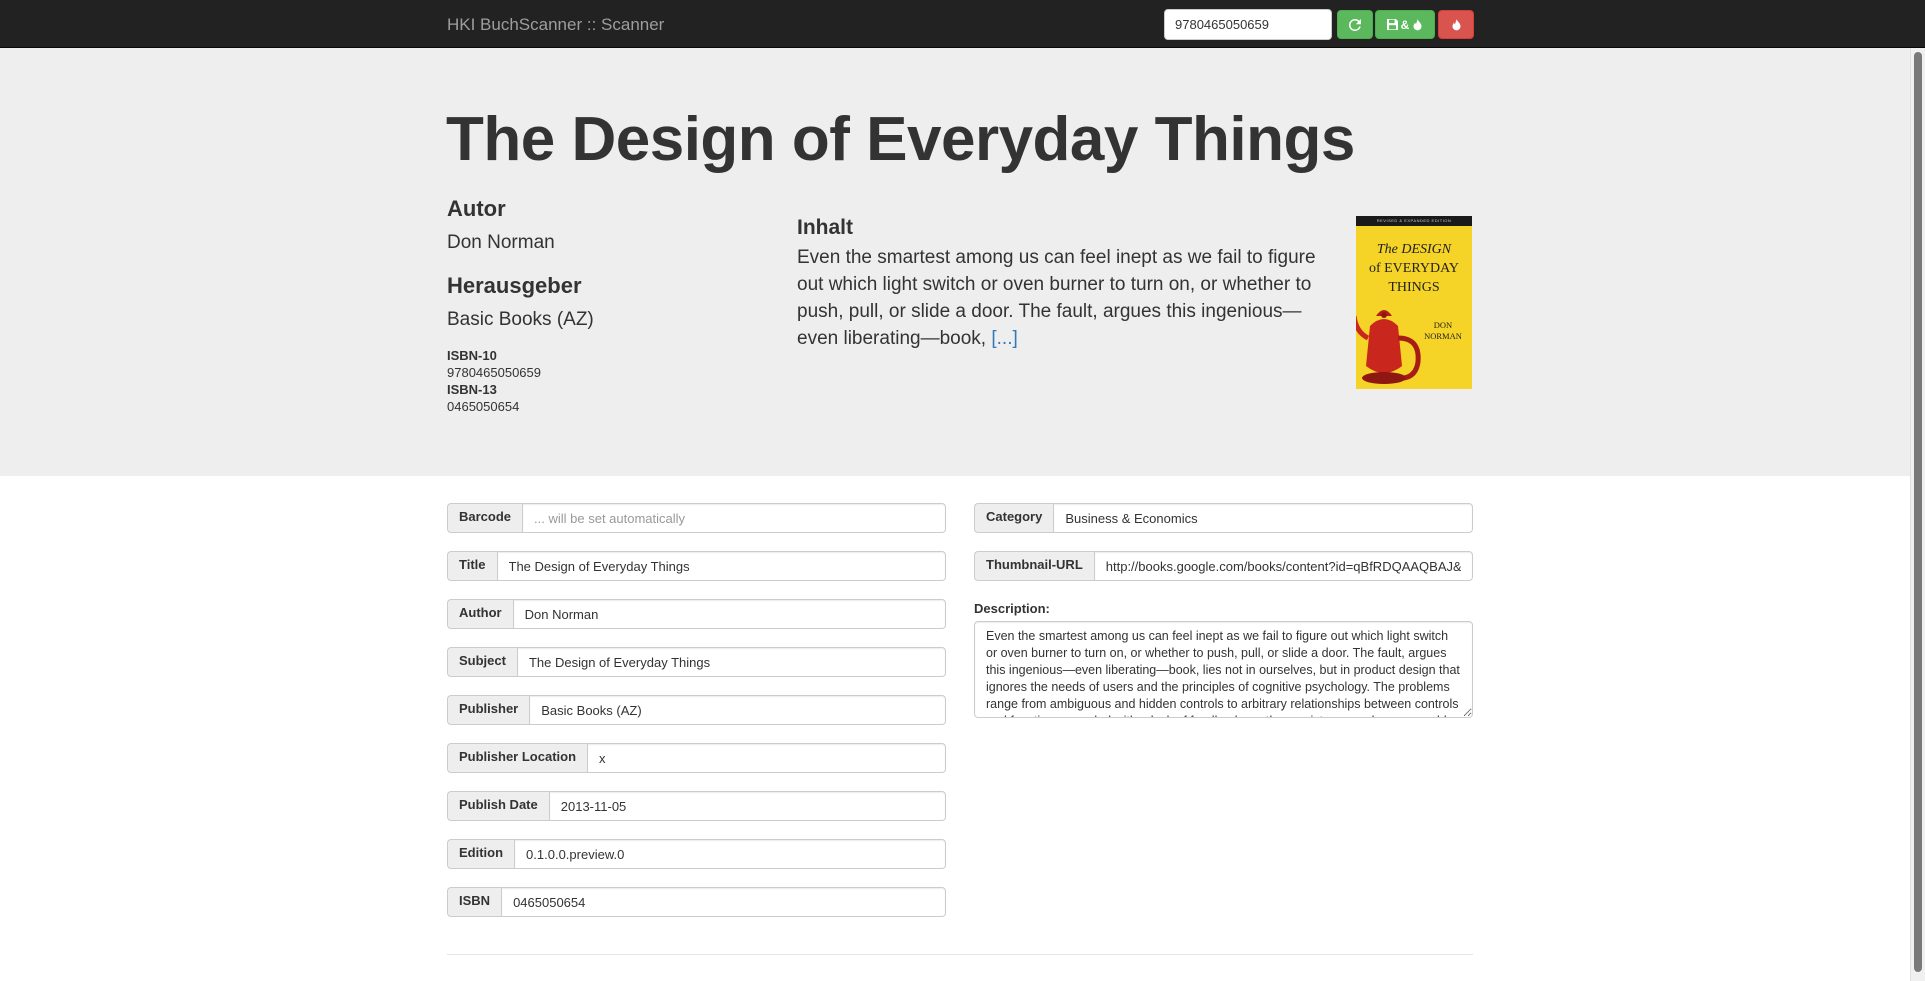 This screenshot has height=981, width=1925. What do you see at coordinates (960, 954) in the screenshot?
I see `bottom-divider` at bounding box center [960, 954].